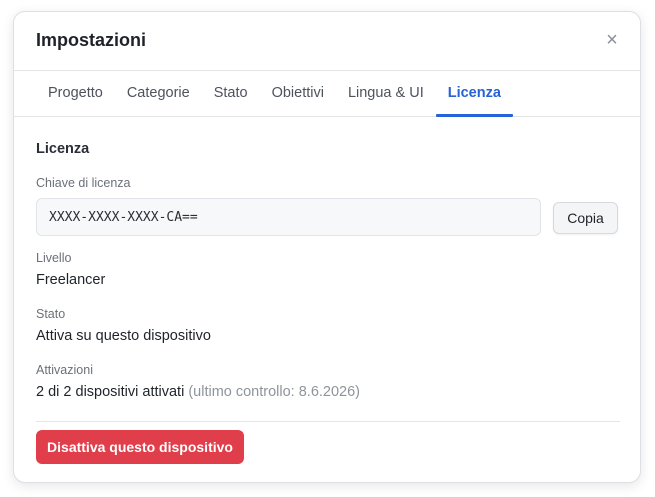 The width and height of the screenshot is (655, 497). I want to click on tab-licenza: Licenza, so click(474, 94).